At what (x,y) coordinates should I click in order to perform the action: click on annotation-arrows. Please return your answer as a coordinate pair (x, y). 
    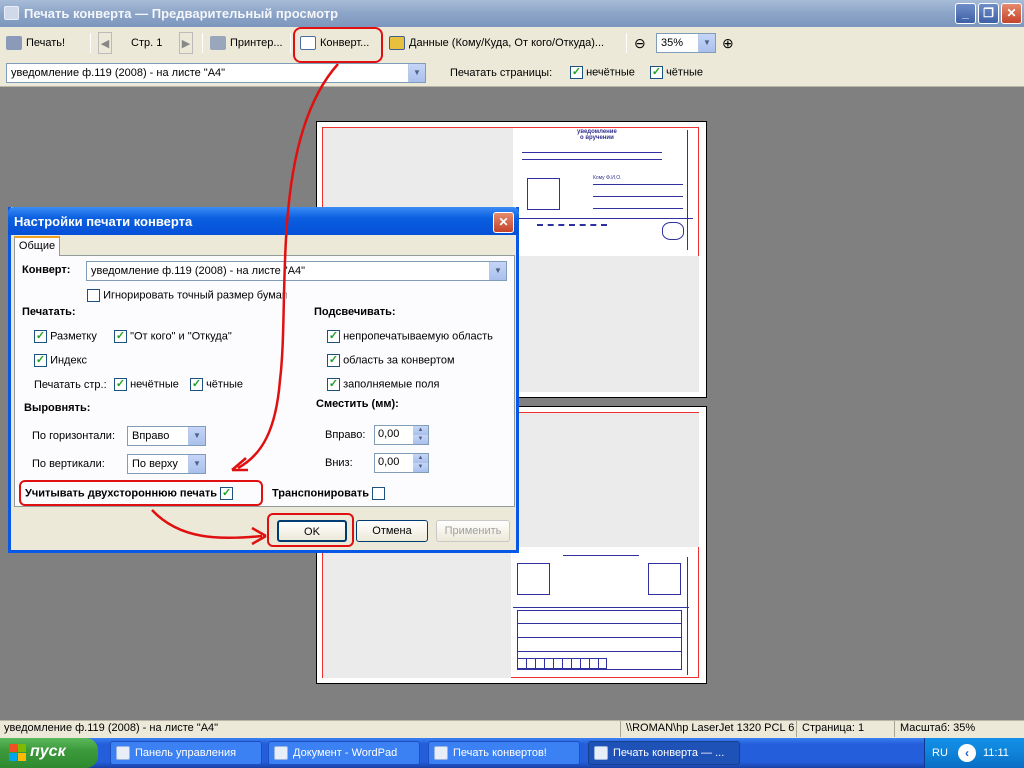
    Looking at the image, I should click on (245, 304).